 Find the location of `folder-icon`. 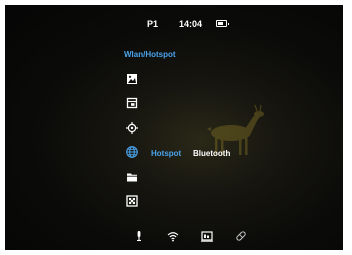

folder-icon is located at coordinates (132, 177).